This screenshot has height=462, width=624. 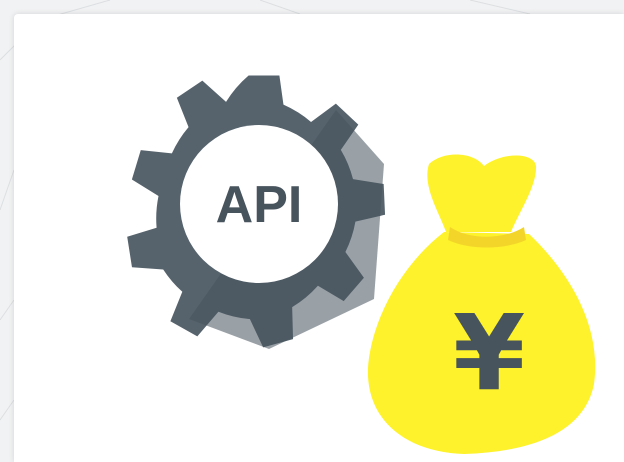 I want to click on api-badge-text: API, so click(x=259, y=205).